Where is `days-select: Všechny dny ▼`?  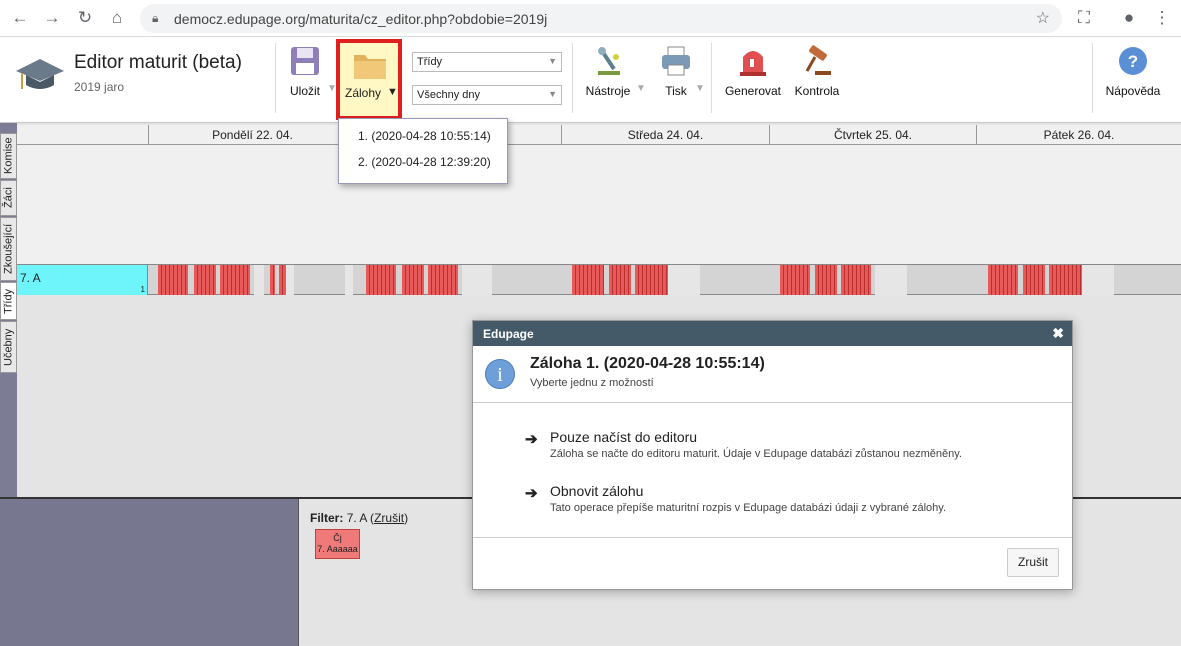 days-select: Všechny dny ▼ is located at coordinates (487, 95).